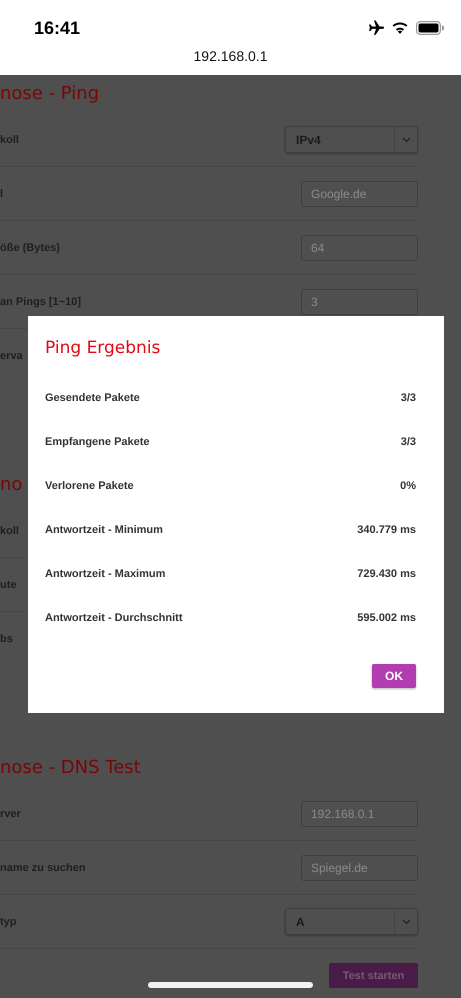  What do you see at coordinates (359, 813) in the screenshot?
I see `input-field: 192.168.0.1` at bounding box center [359, 813].